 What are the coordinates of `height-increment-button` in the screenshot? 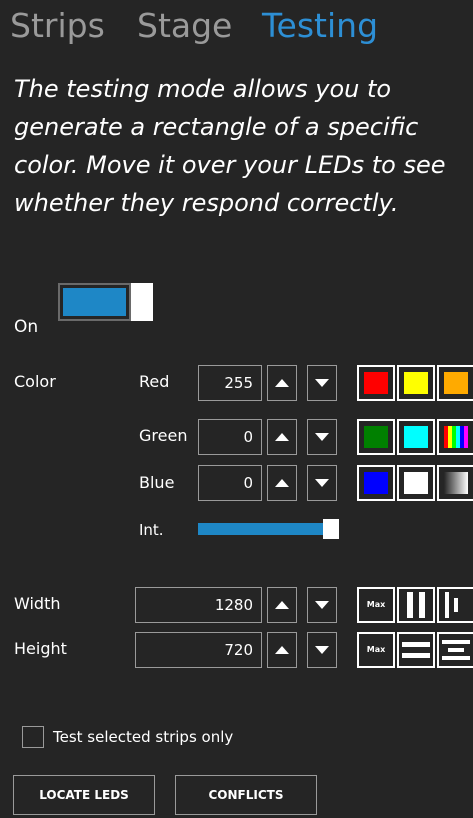 It's located at (282, 650).